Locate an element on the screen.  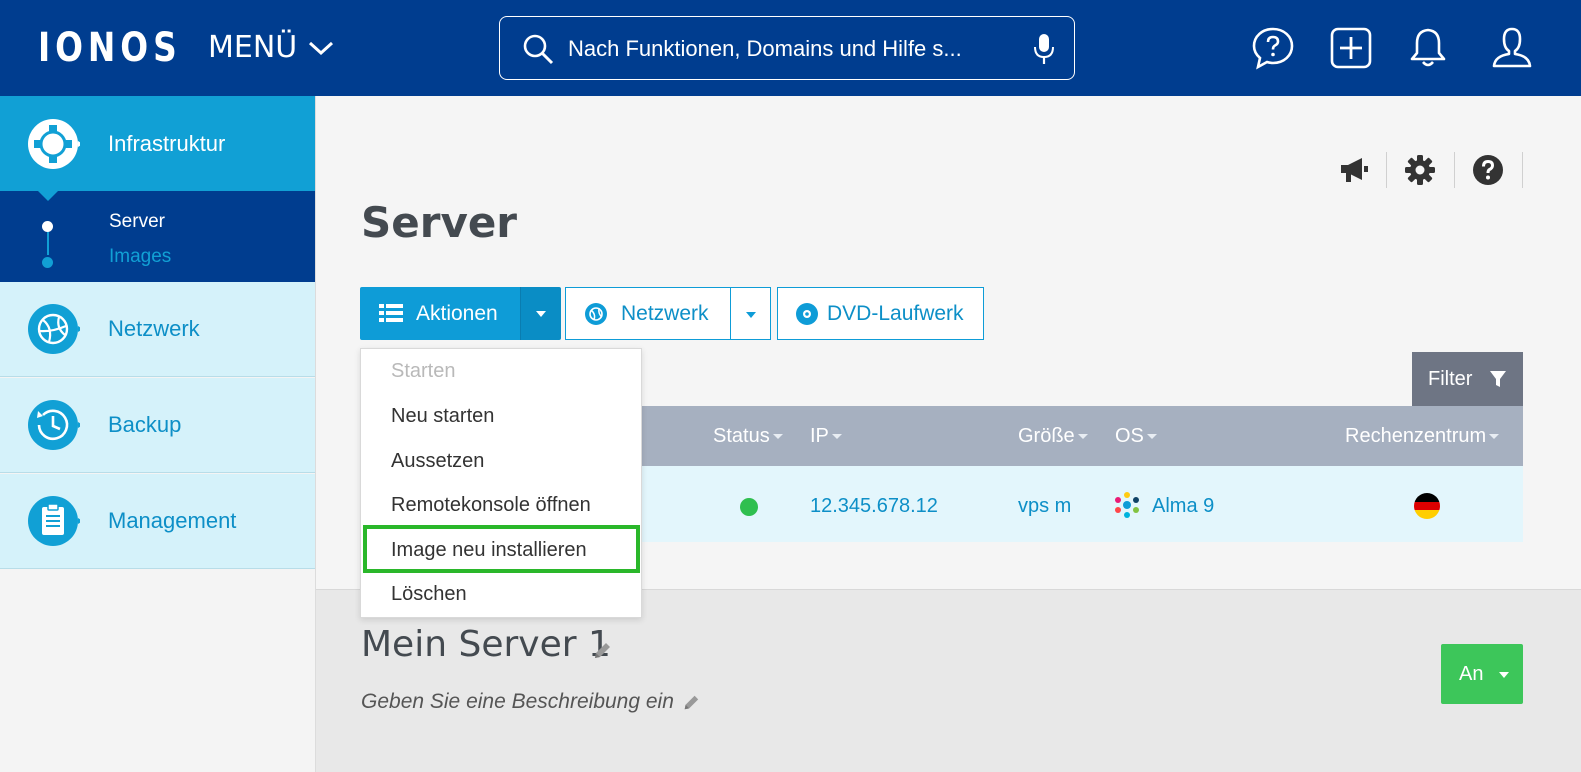
column-header-size: Größe is located at coordinates (1053, 436).